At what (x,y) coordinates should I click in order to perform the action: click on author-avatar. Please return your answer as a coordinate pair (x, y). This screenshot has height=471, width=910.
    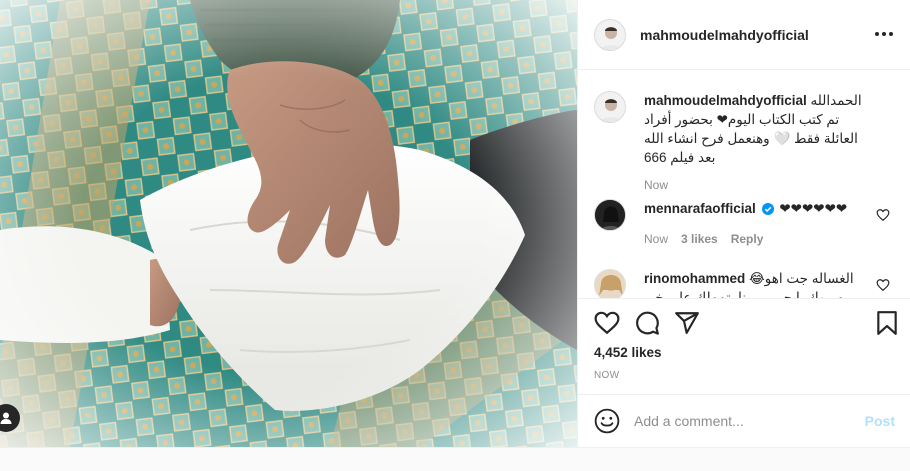
    Looking at the image, I should click on (610, 34).